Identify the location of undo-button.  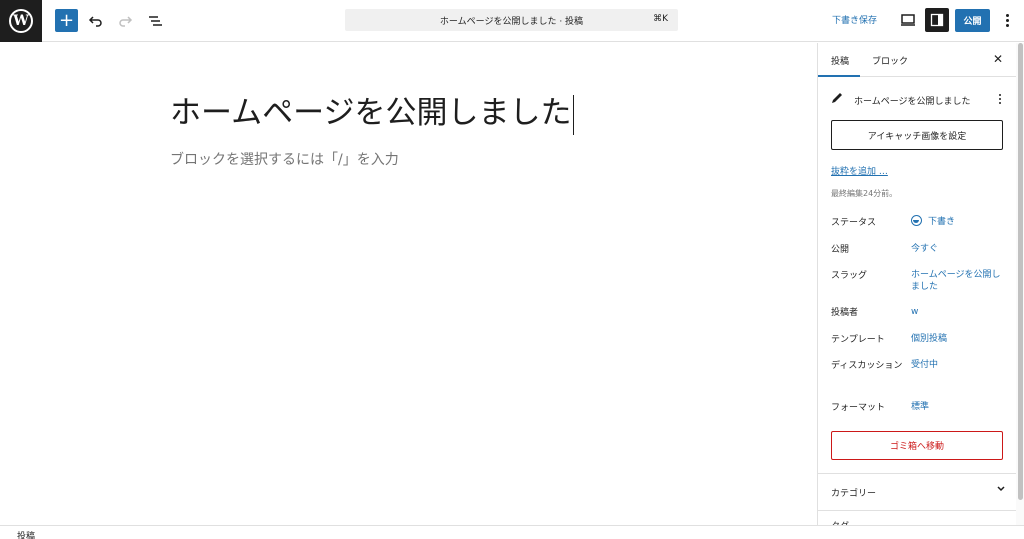
(96, 21).